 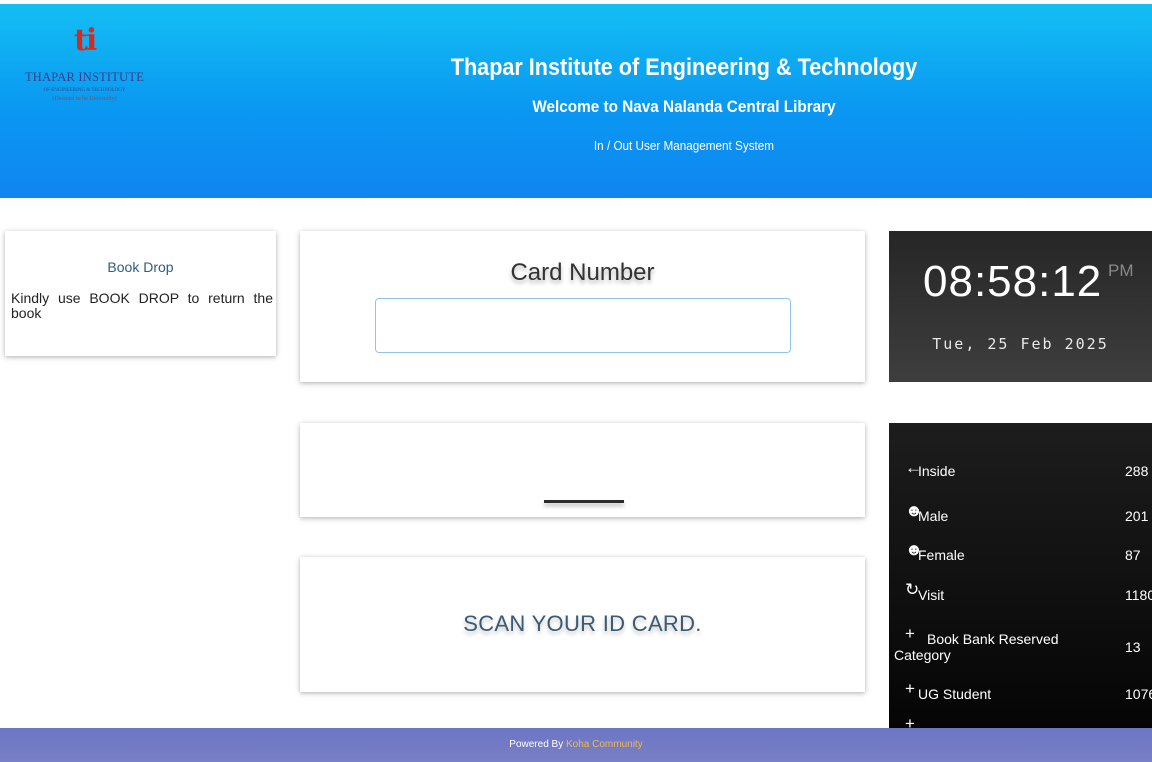 I want to click on stat-label: Book Bank Reserved Category, so click(x=976, y=647).